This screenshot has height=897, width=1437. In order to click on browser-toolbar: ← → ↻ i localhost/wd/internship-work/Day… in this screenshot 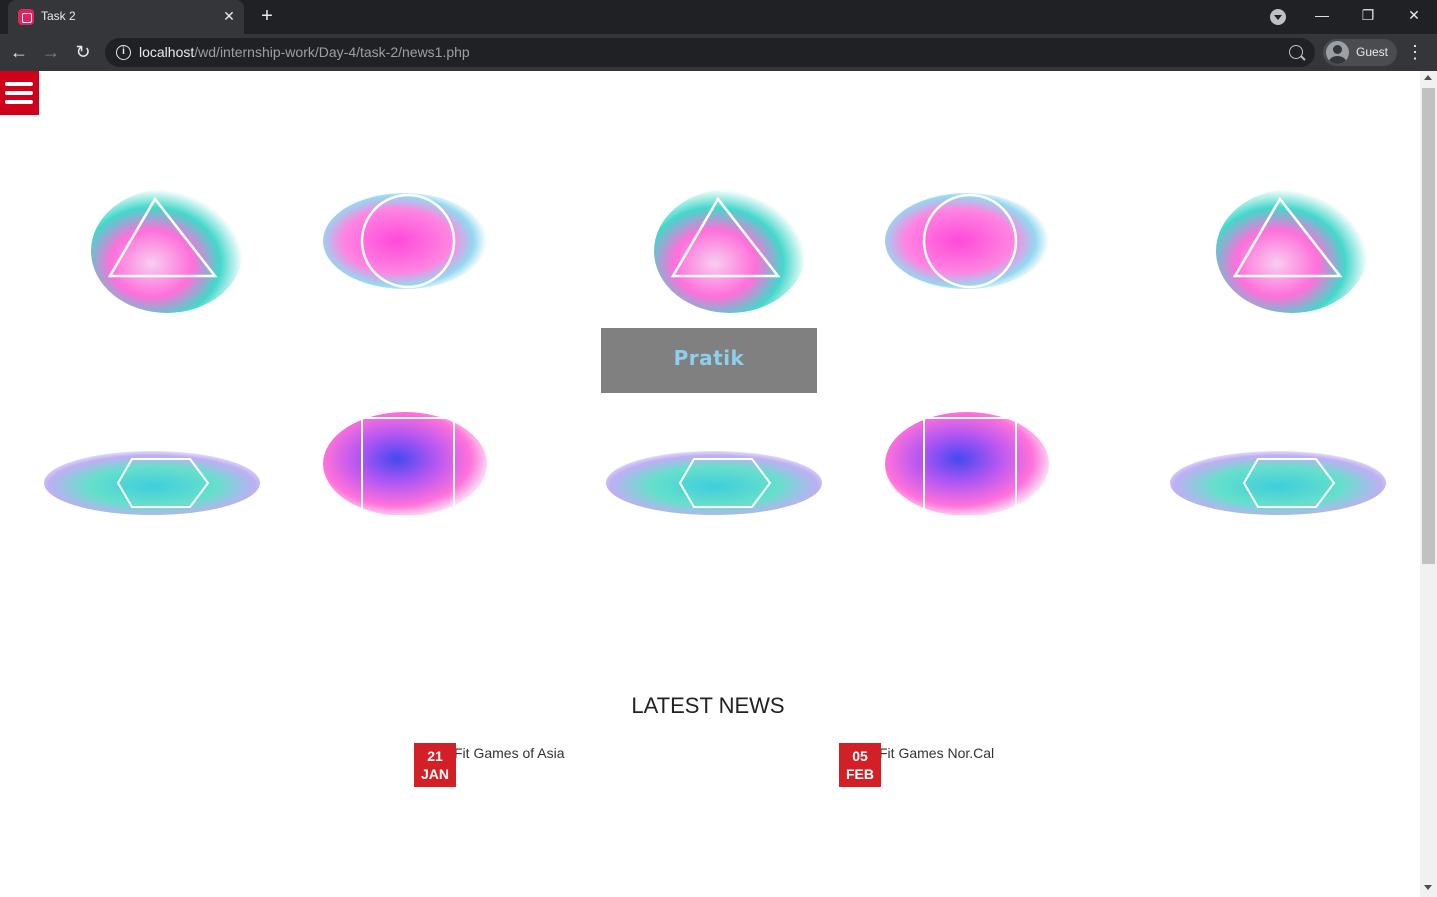, I will do `click(718, 52)`.